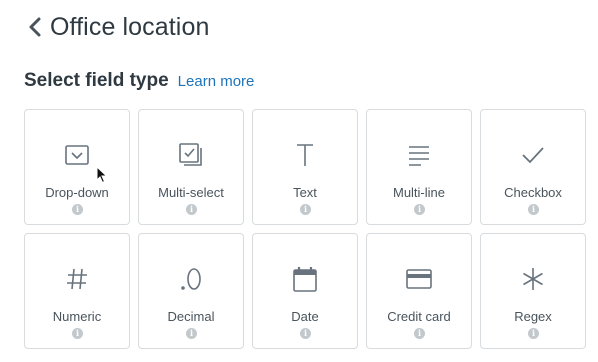 This screenshot has width=598, height=362. What do you see at coordinates (77, 316) in the screenshot?
I see `field-type-label: Numeric` at bounding box center [77, 316].